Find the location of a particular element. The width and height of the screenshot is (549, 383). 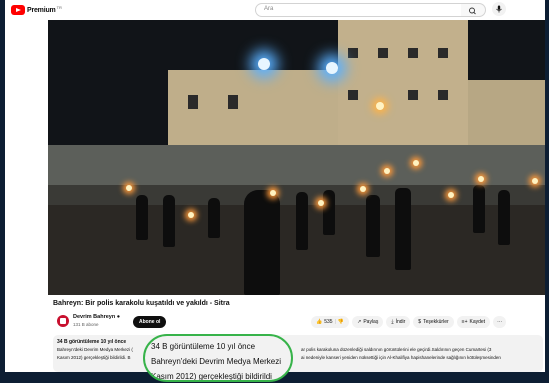

save-icon: ≡+ is located at coordinates (464, 322).